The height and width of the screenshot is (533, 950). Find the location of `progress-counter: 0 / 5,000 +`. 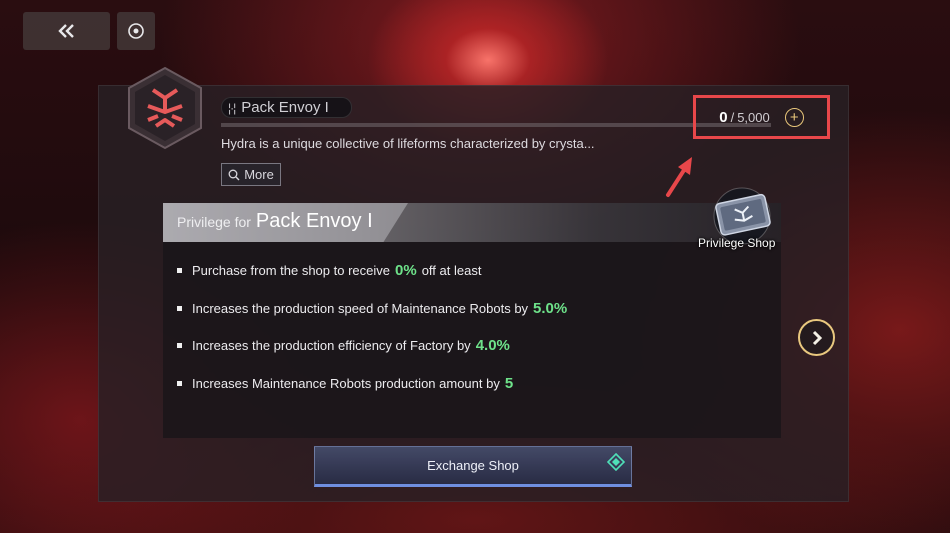

progress-counter: 0 / 5,000 + is located at coordinates (761, 117).